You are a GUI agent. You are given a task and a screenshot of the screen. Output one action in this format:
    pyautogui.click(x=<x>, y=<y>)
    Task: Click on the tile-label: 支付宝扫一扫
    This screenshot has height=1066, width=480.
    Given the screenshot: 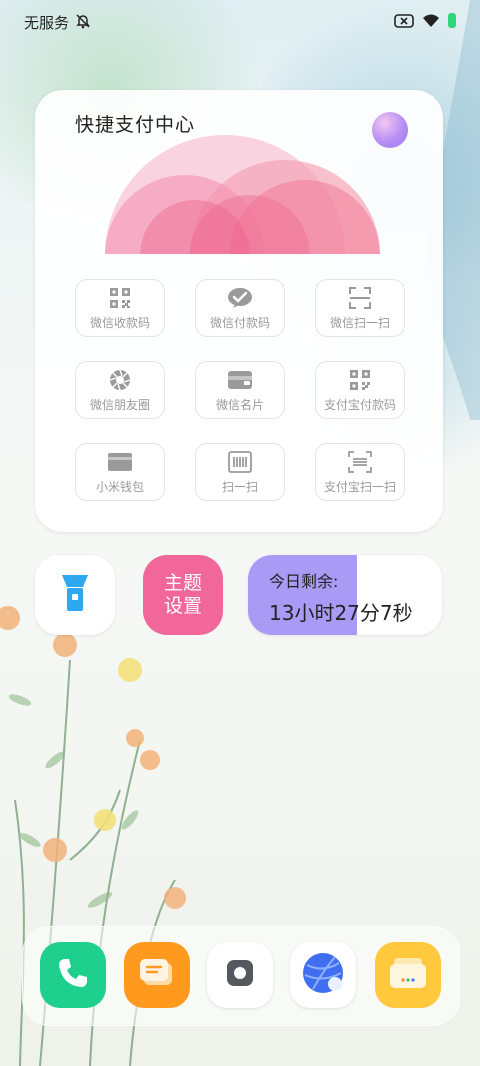 What is the action you would take?
    pyautogui.click(x=359, y=486)
    